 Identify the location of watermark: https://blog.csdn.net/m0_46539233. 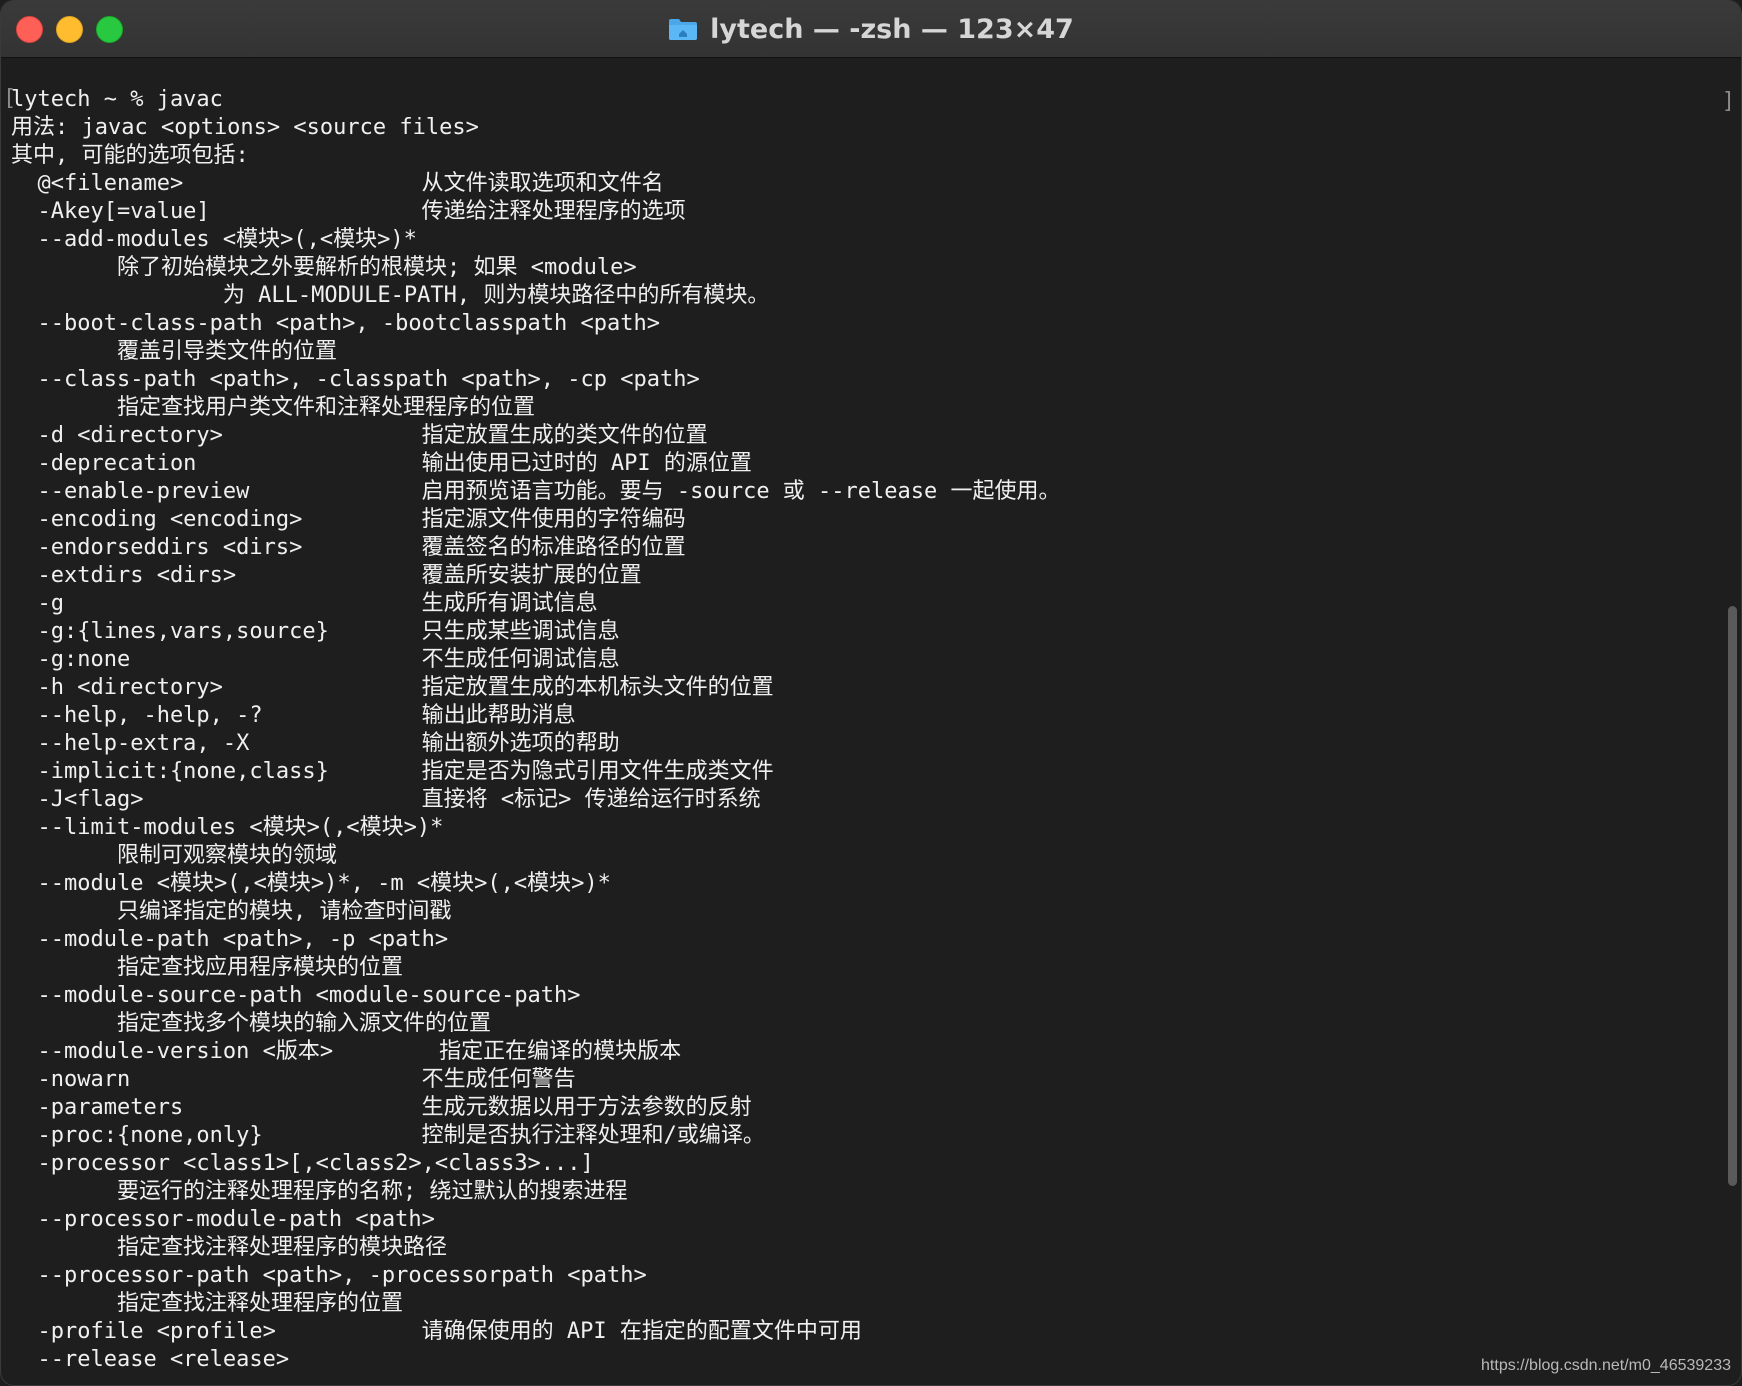
(1606, 1365).